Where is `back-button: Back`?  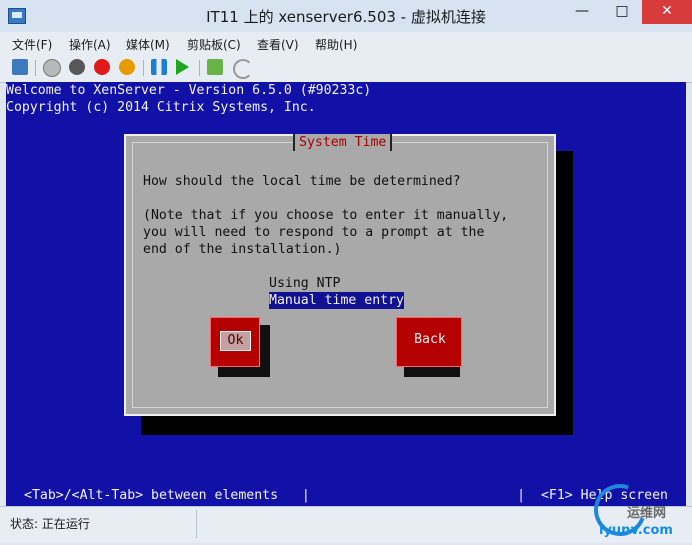
back-button: Back is located at coordinates (429, 342).